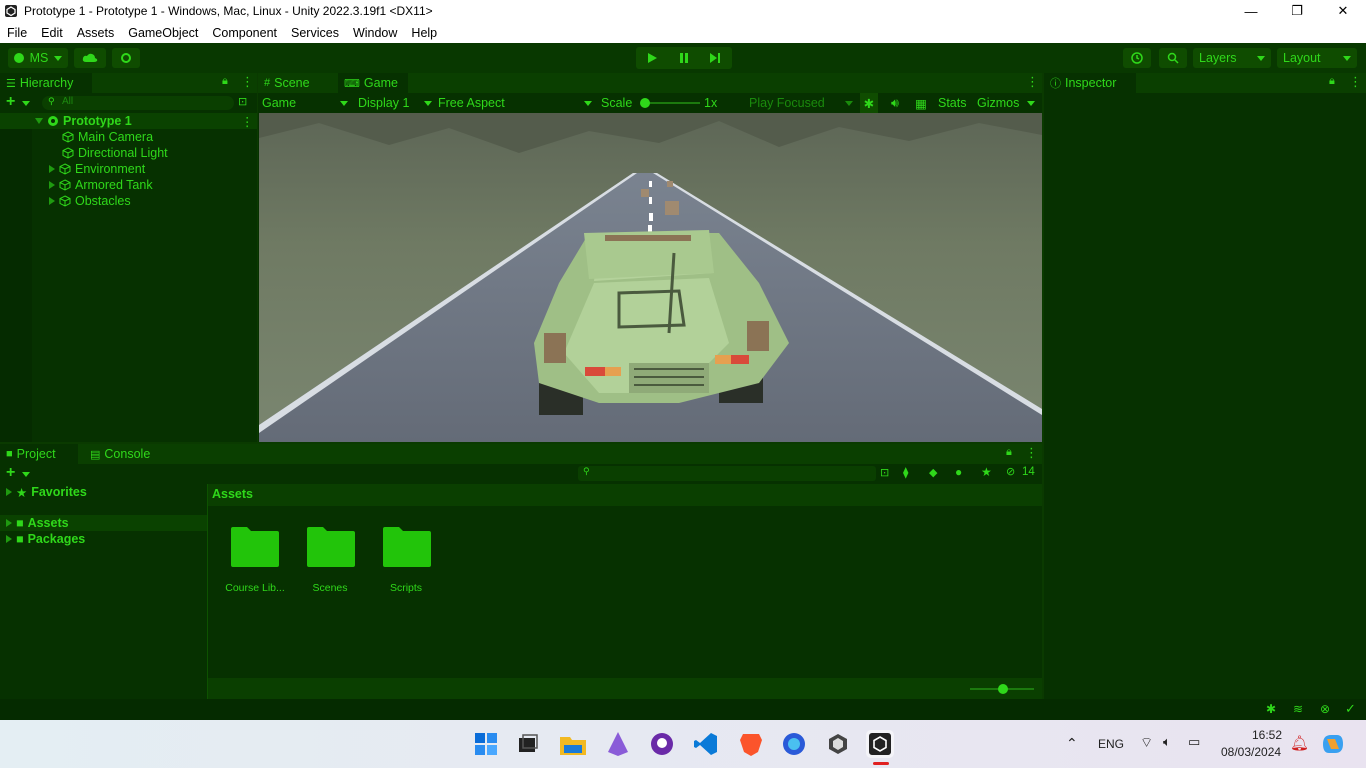 This screenshot has width=1366, height=768. What do you see at coordinates (101, 185) in the screenshot?
I see `hierarchy-item: Armored Tank` at bounding box center [101, 185].